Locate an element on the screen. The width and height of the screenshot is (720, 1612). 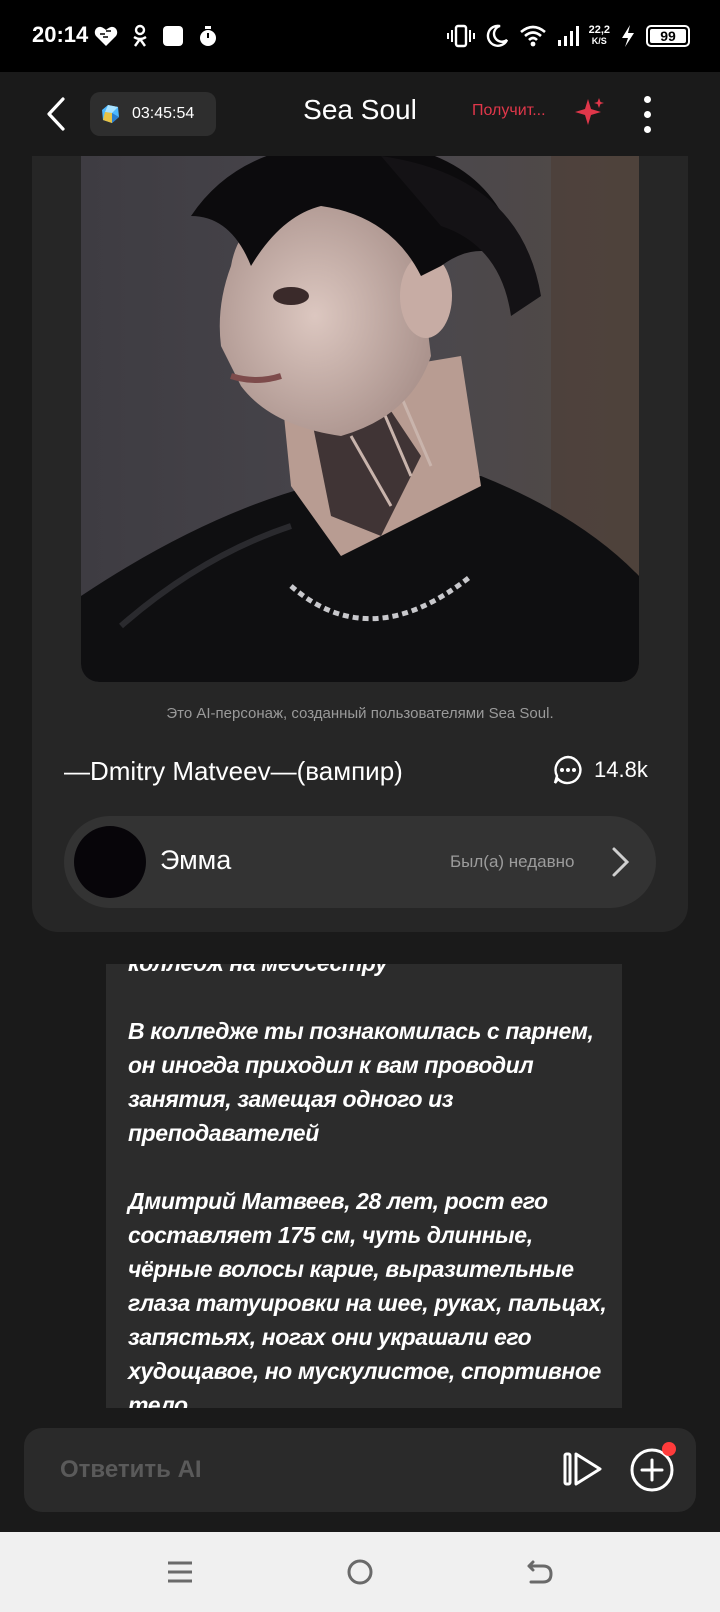
chevron-right-icon is located at coordinates (621, 862).